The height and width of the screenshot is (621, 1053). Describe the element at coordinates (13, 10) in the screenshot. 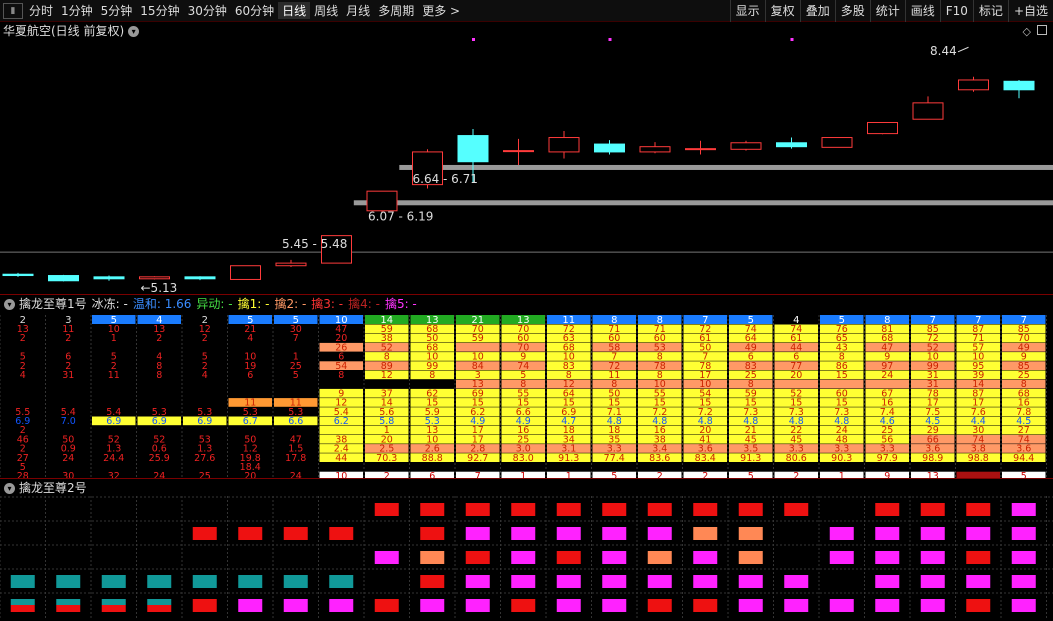

I see `panel-toggle-icon: ▮` at that location.